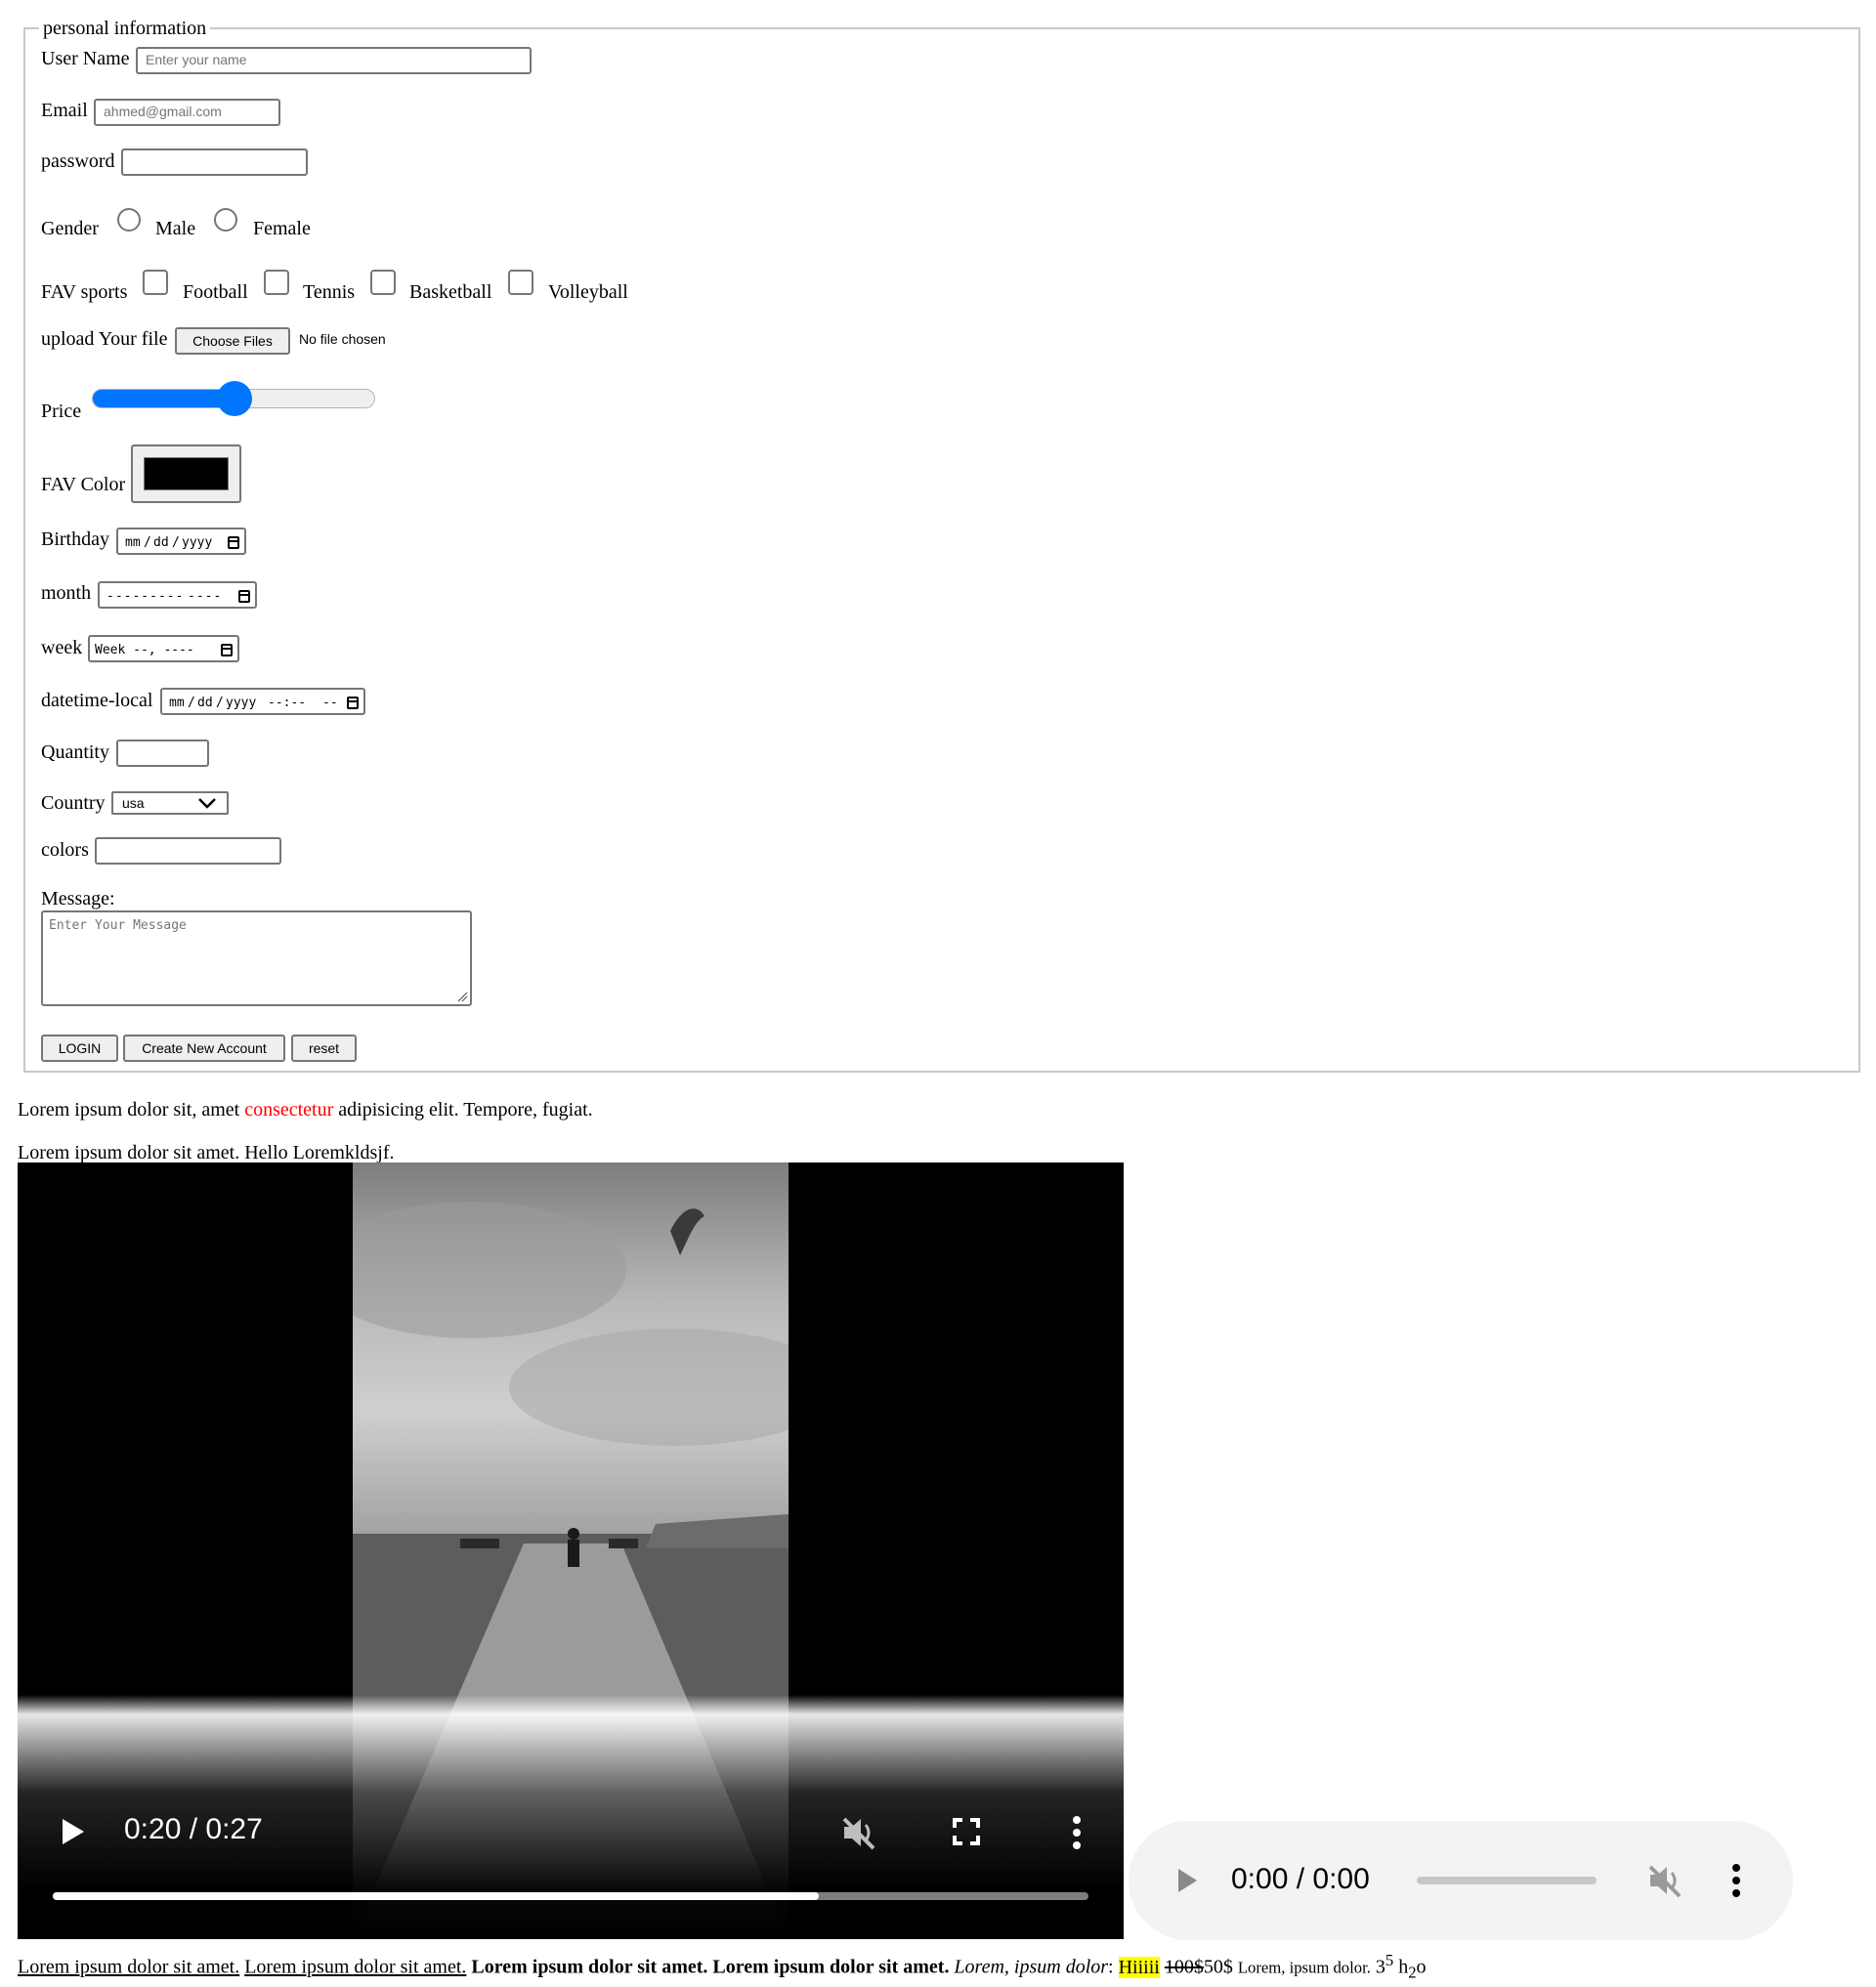 The image size is (1876, 1987). I want to click on audio-progress-bar, so click(1507, 1880).